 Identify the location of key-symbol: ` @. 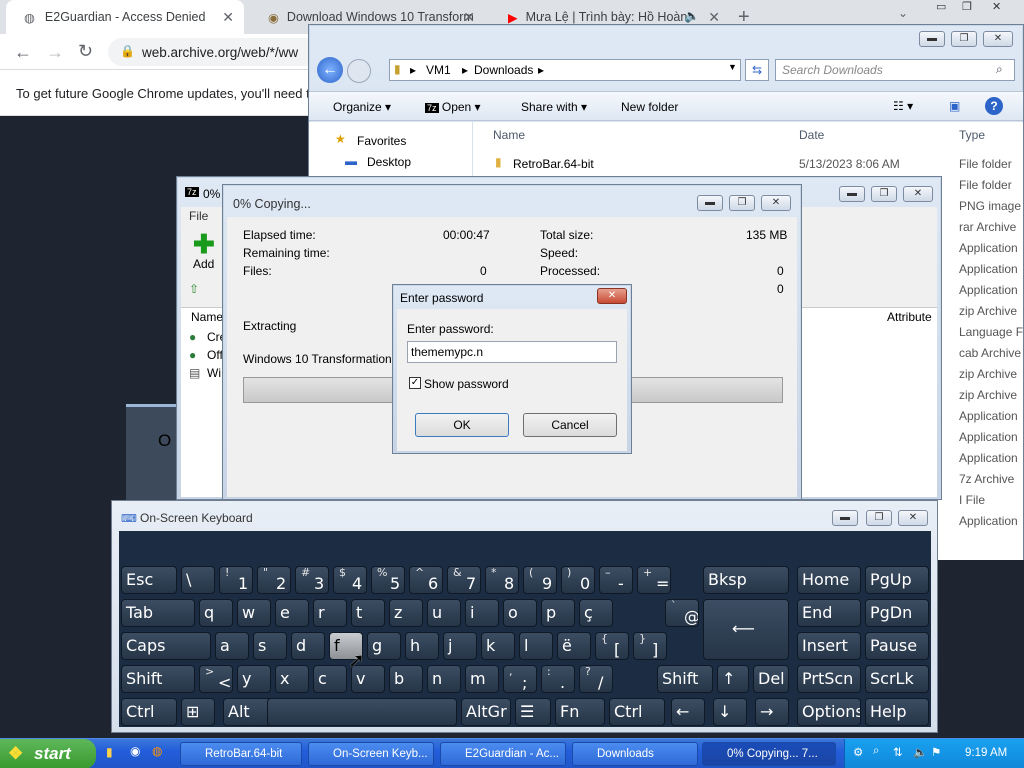
(682, 613).